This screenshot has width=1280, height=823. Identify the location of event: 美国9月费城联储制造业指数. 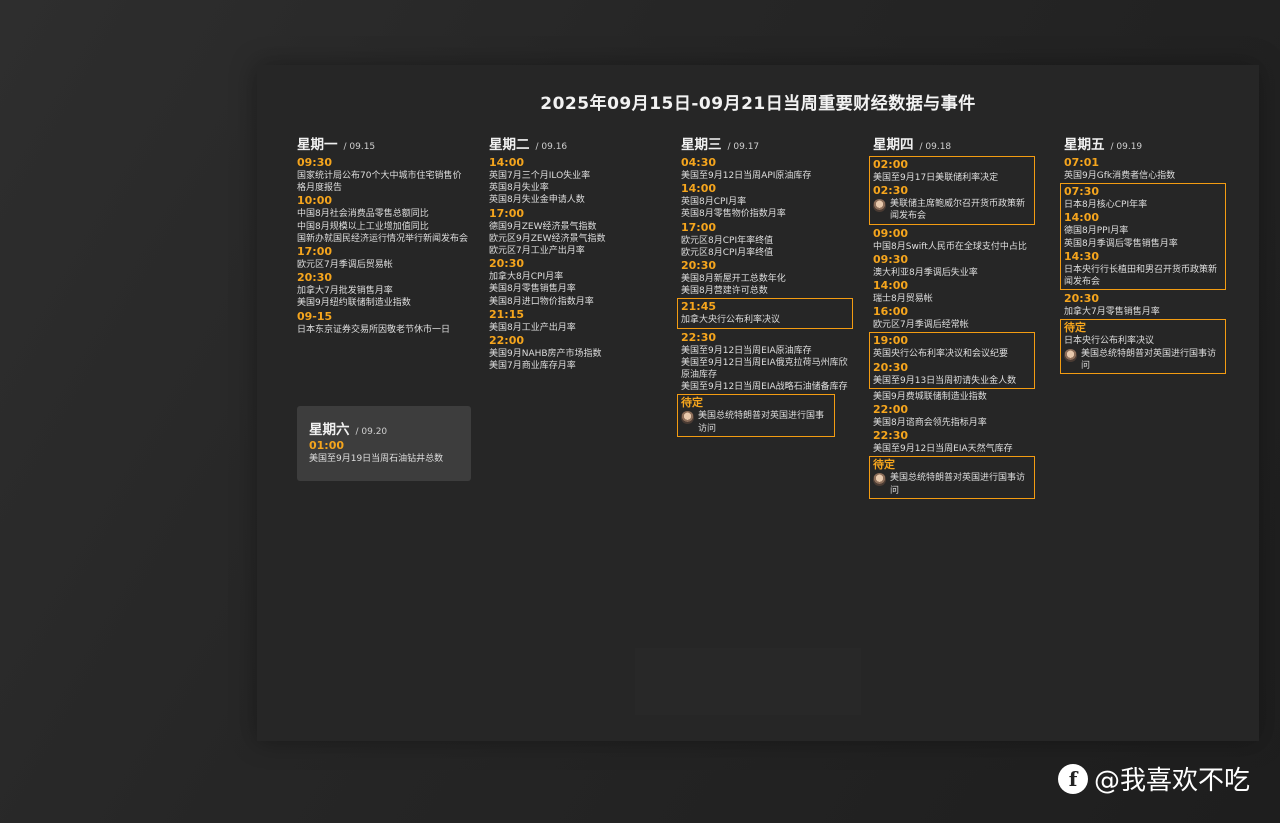
(959, 397).